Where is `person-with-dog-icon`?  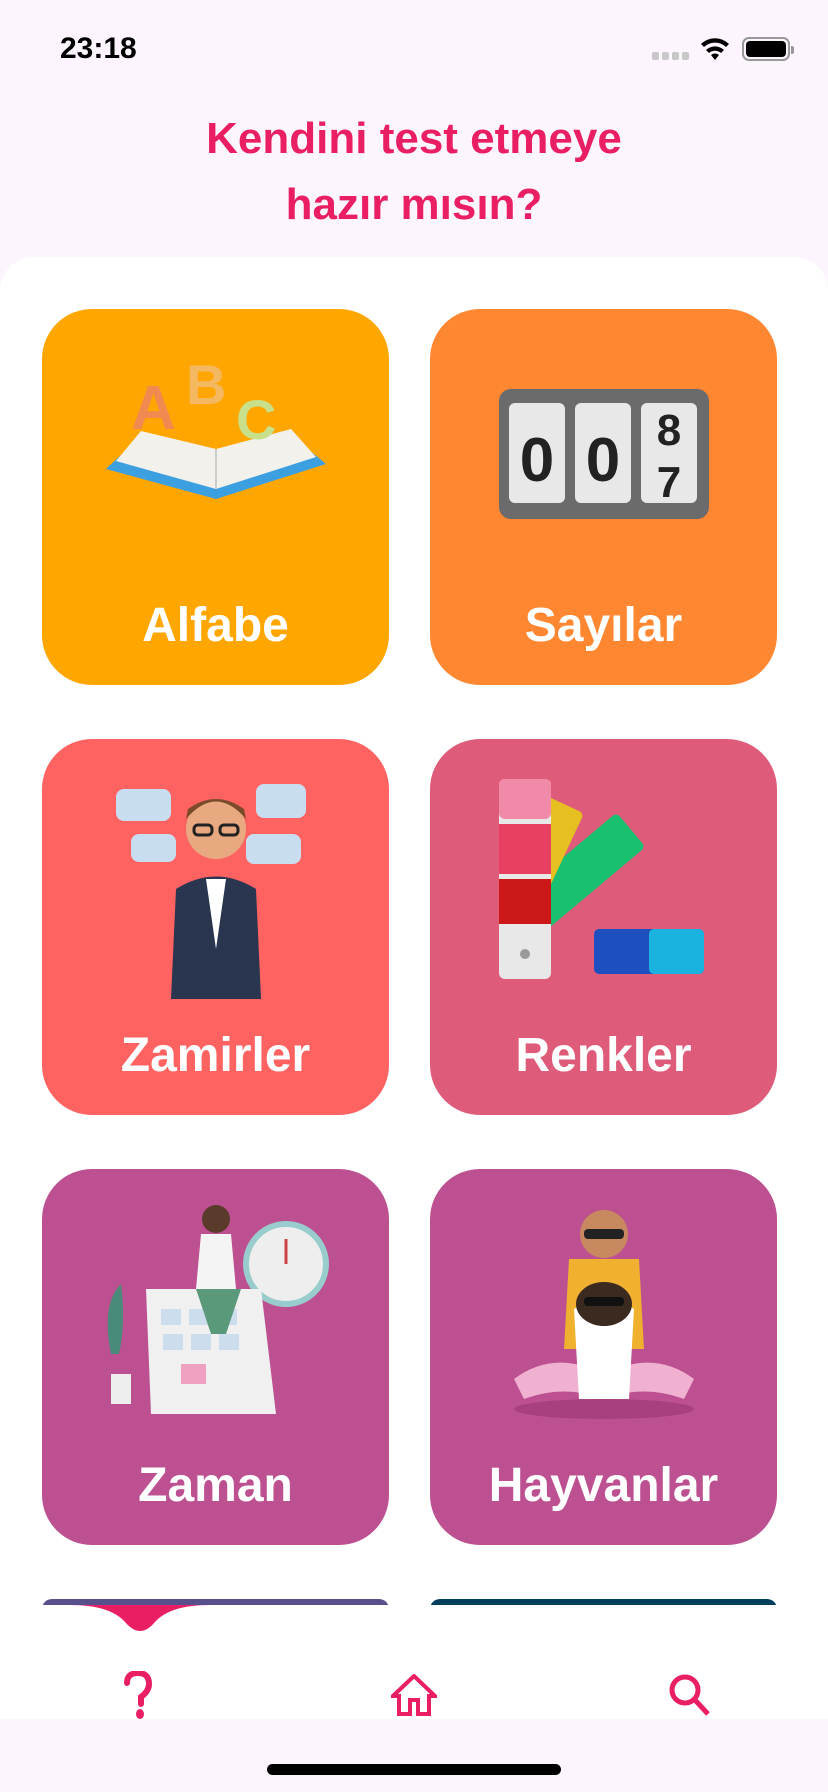 person-with-dog-icon is located at coordinates (603, 1314).